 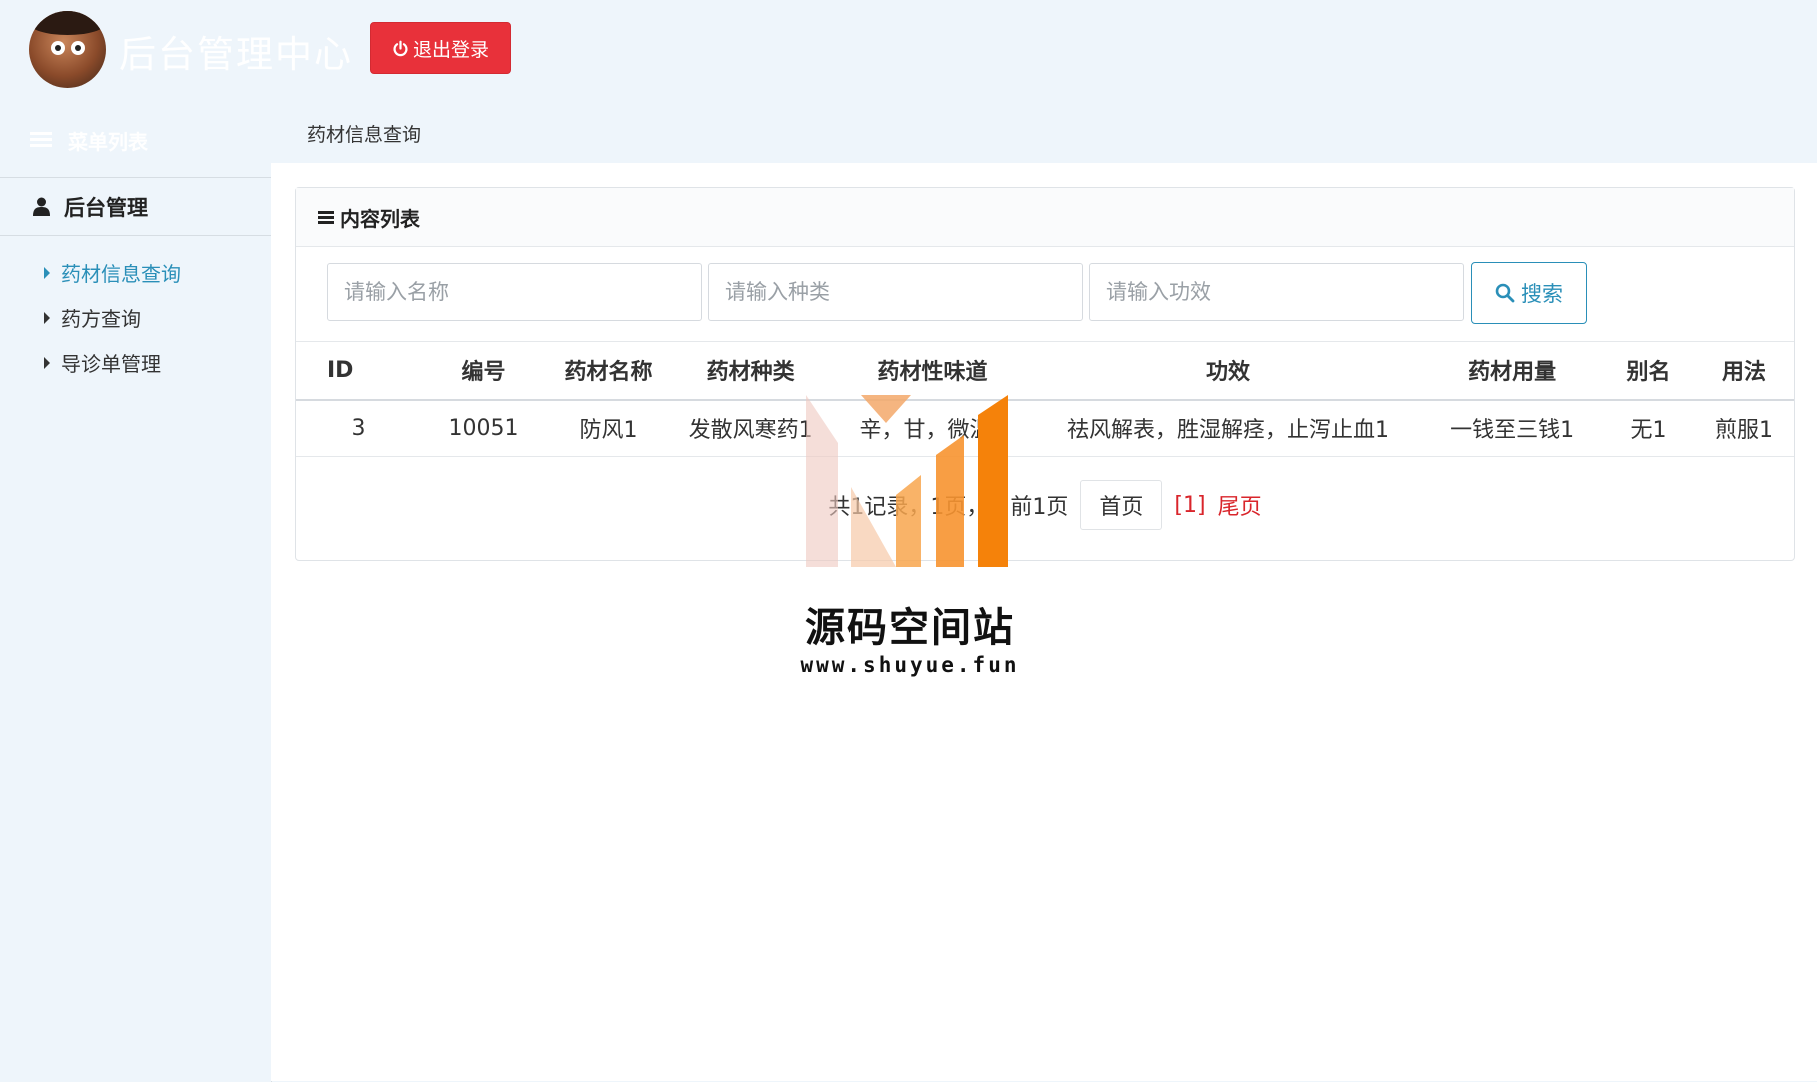 I want to click on user-icon, so click(x=41, y=206).